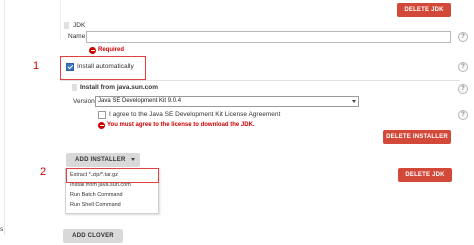 This screenshot has width=474, height=245. Describe the element at coordinates (92, 50) in the screenshot. I see `error-icon-required` at that location.